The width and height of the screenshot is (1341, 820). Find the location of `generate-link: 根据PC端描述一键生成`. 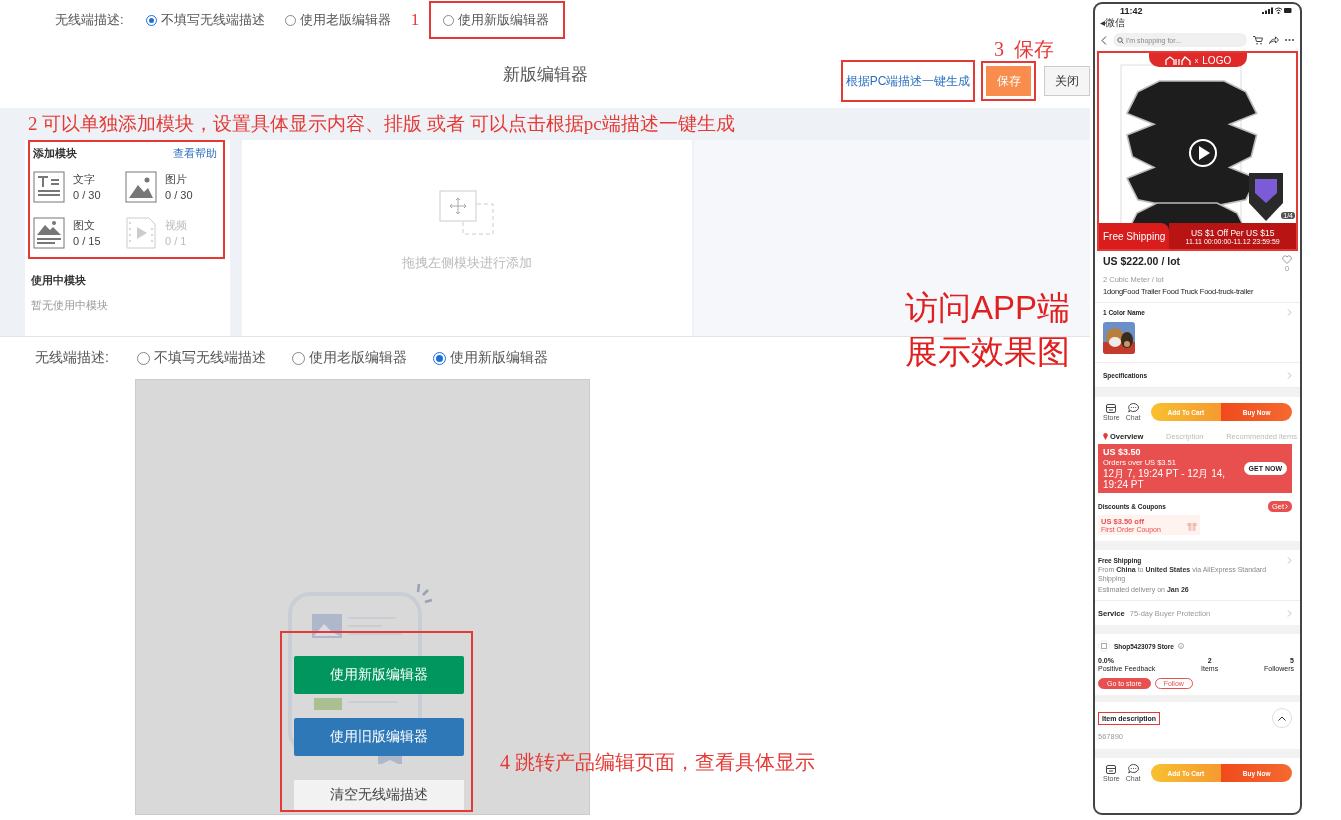

generate-link: 根据PC端描述一键生成 is located at coordinates (908, 81).